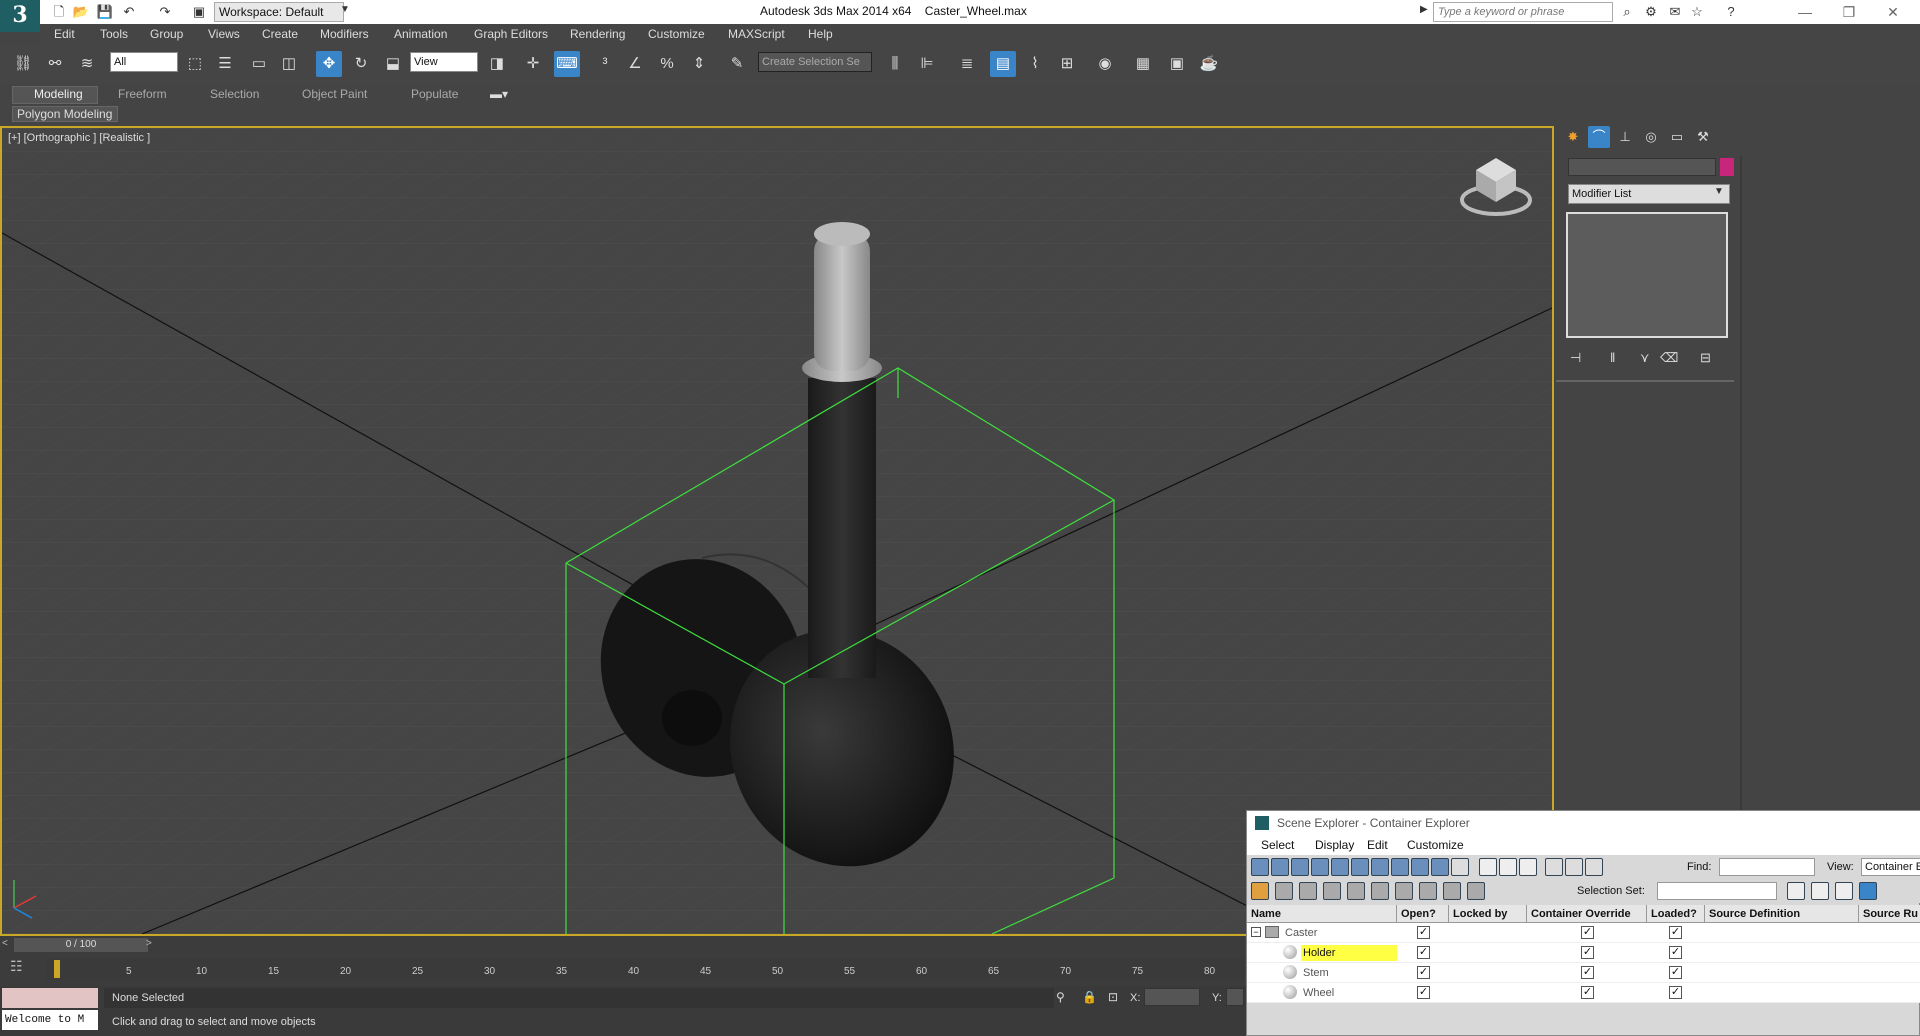  Describe the element at coordinates (1452, 891) in the screenshot. I see `container-reload-icon` at that location.